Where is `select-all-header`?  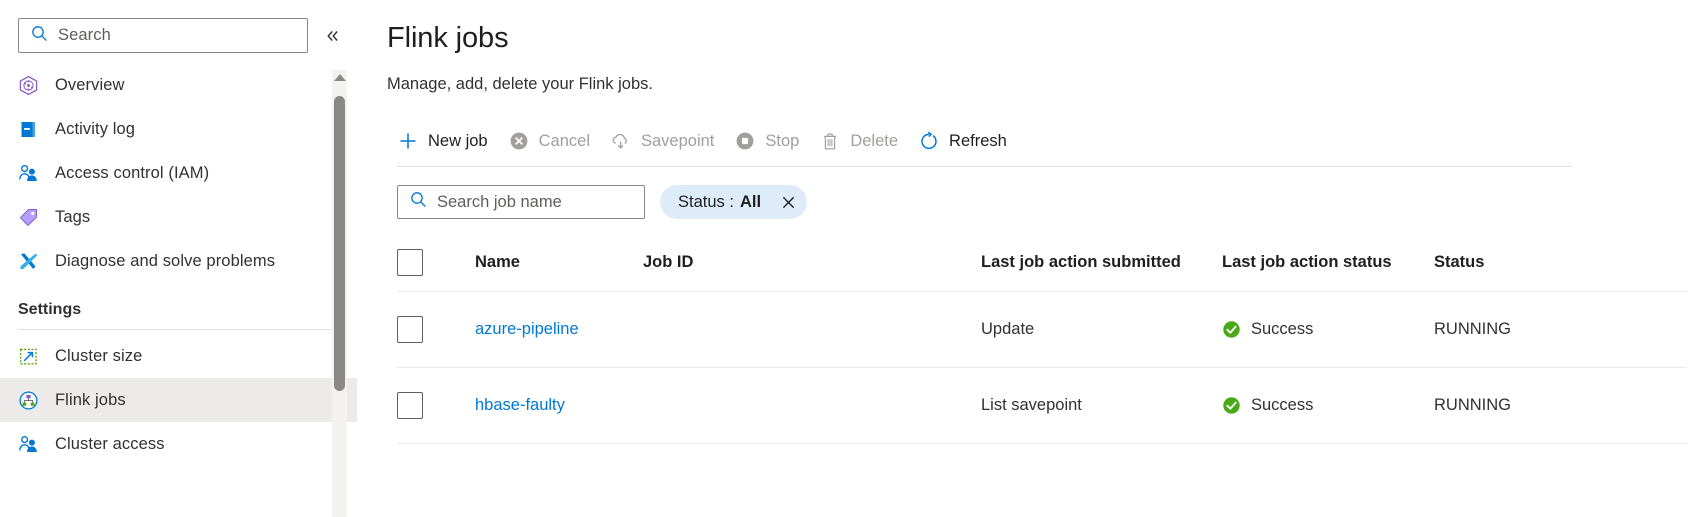 select-all-header is located at coordinates (436, 263).